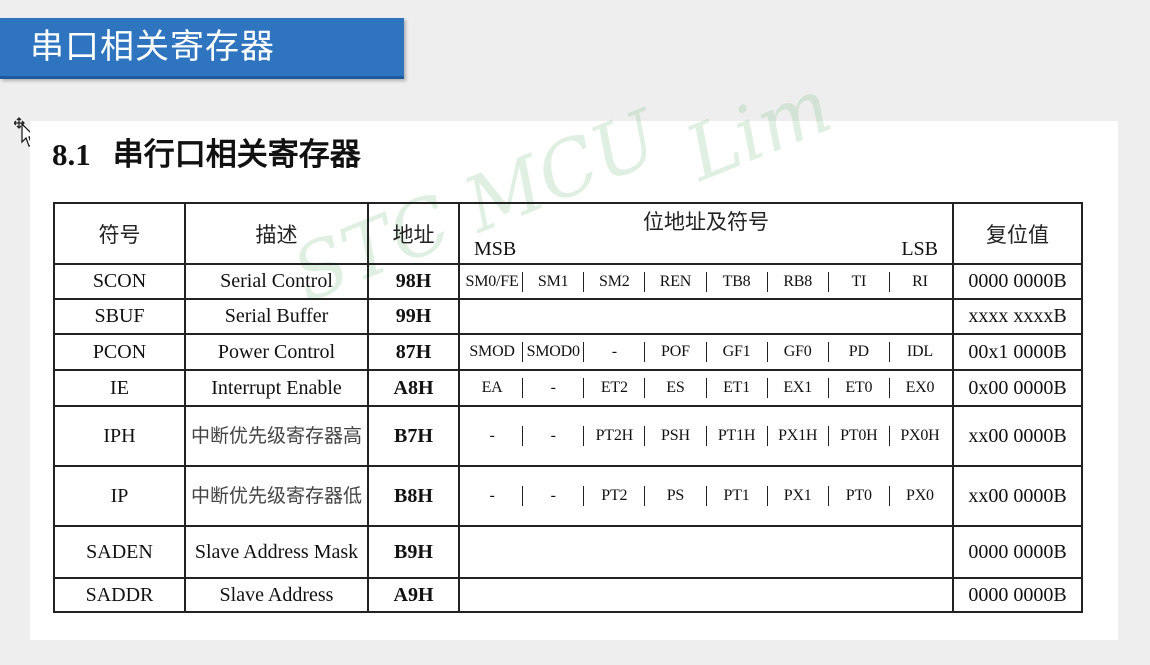 Image resolution: width=1150 pixels, height=665 pixels. Describe the element at coordinates (737, 388) in the screenshot. I see `bit-label: ET1` at that location.